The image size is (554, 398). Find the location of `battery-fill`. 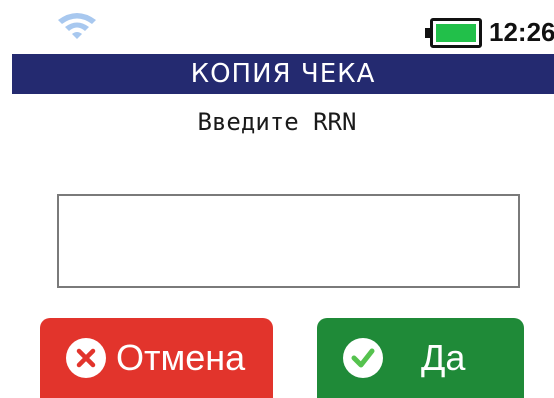

battery-fill is located at coordinates (456, 33).